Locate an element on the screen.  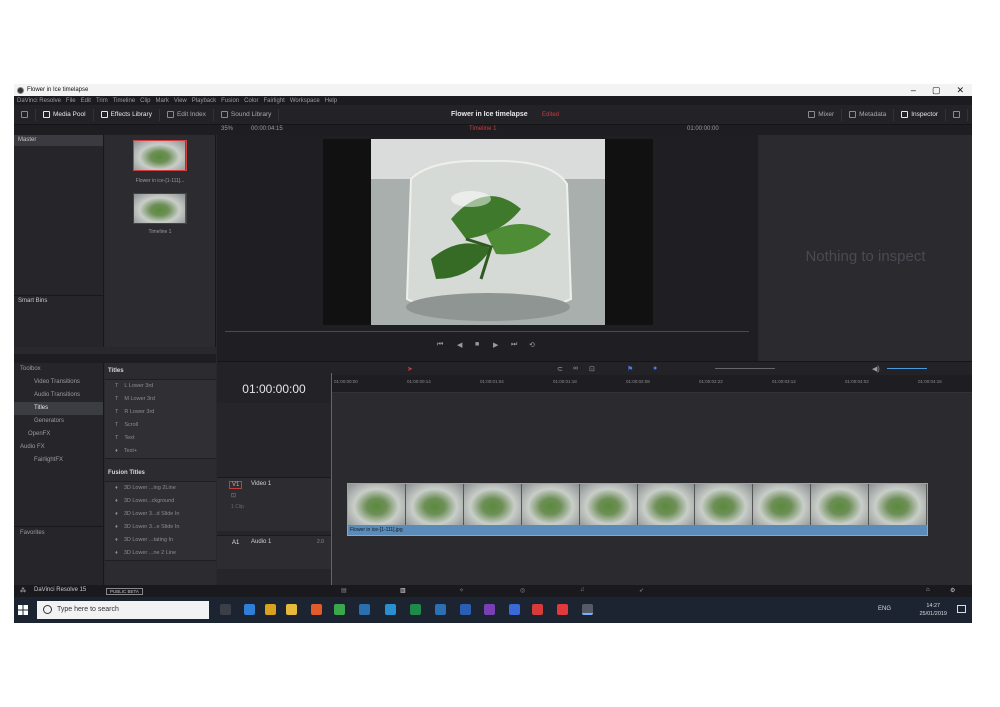
fusion-title-item: ♦ 3D Lower 3...e Slide In is located at coordinates (160, 527).